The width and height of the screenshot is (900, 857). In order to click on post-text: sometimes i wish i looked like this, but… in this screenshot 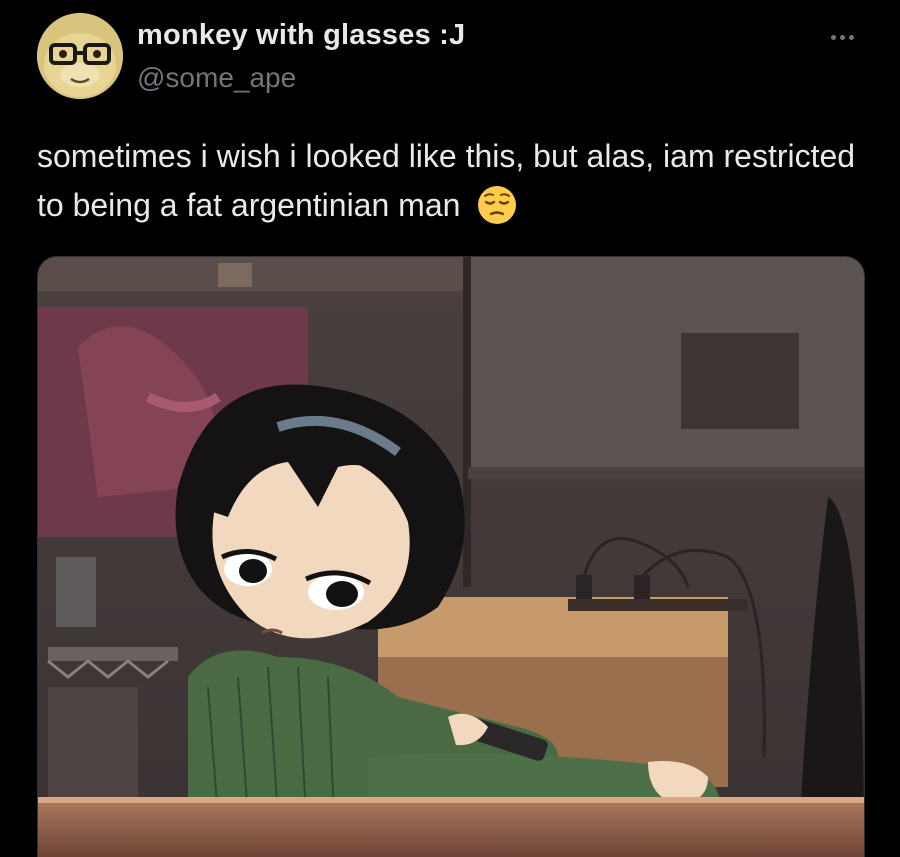, I will do `click(446, 180)`.